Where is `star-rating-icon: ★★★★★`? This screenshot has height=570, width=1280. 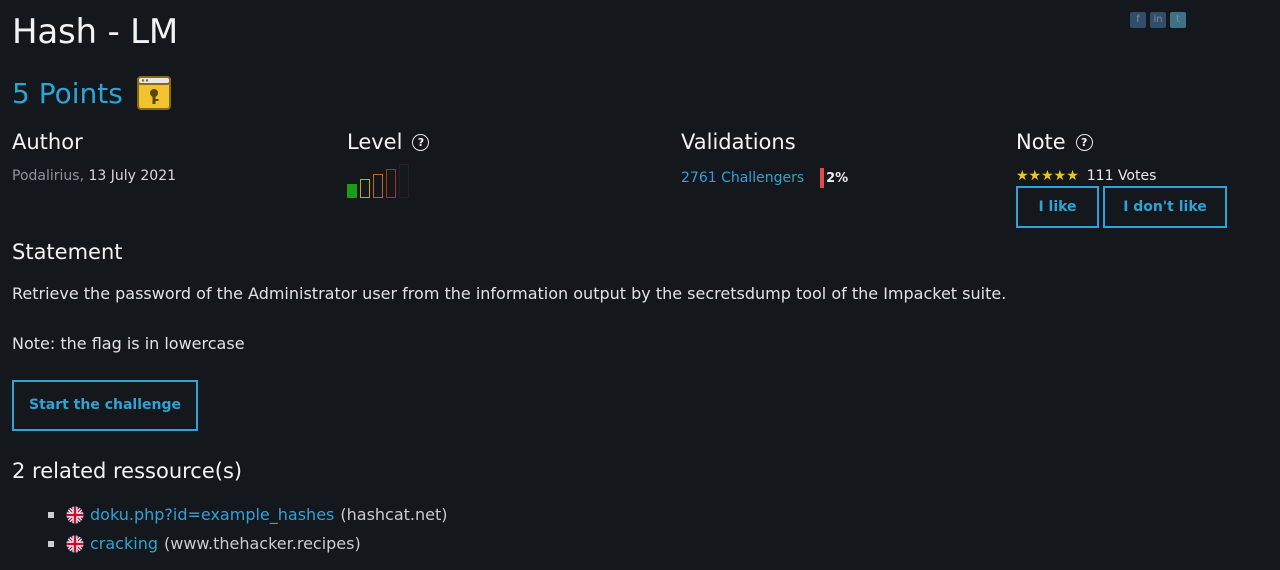 star-rating-icon: ★★★★★ is located at coordinates (1047, 176).